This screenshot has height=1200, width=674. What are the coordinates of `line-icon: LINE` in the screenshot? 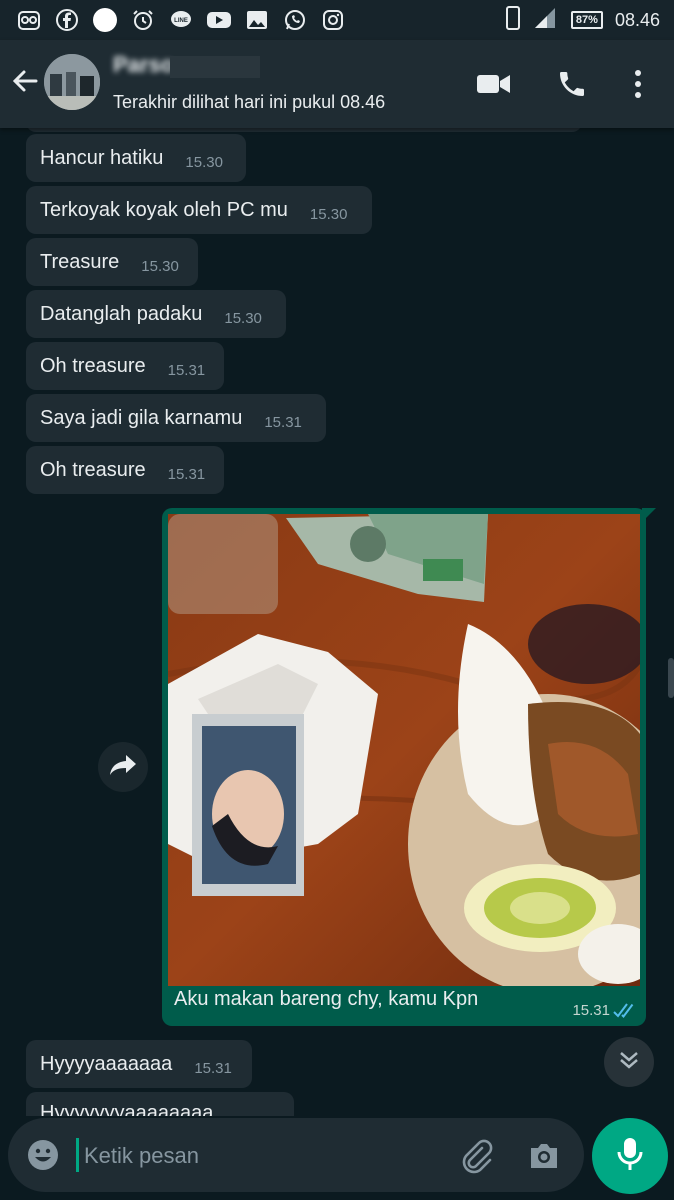 It's located at (181, 20).